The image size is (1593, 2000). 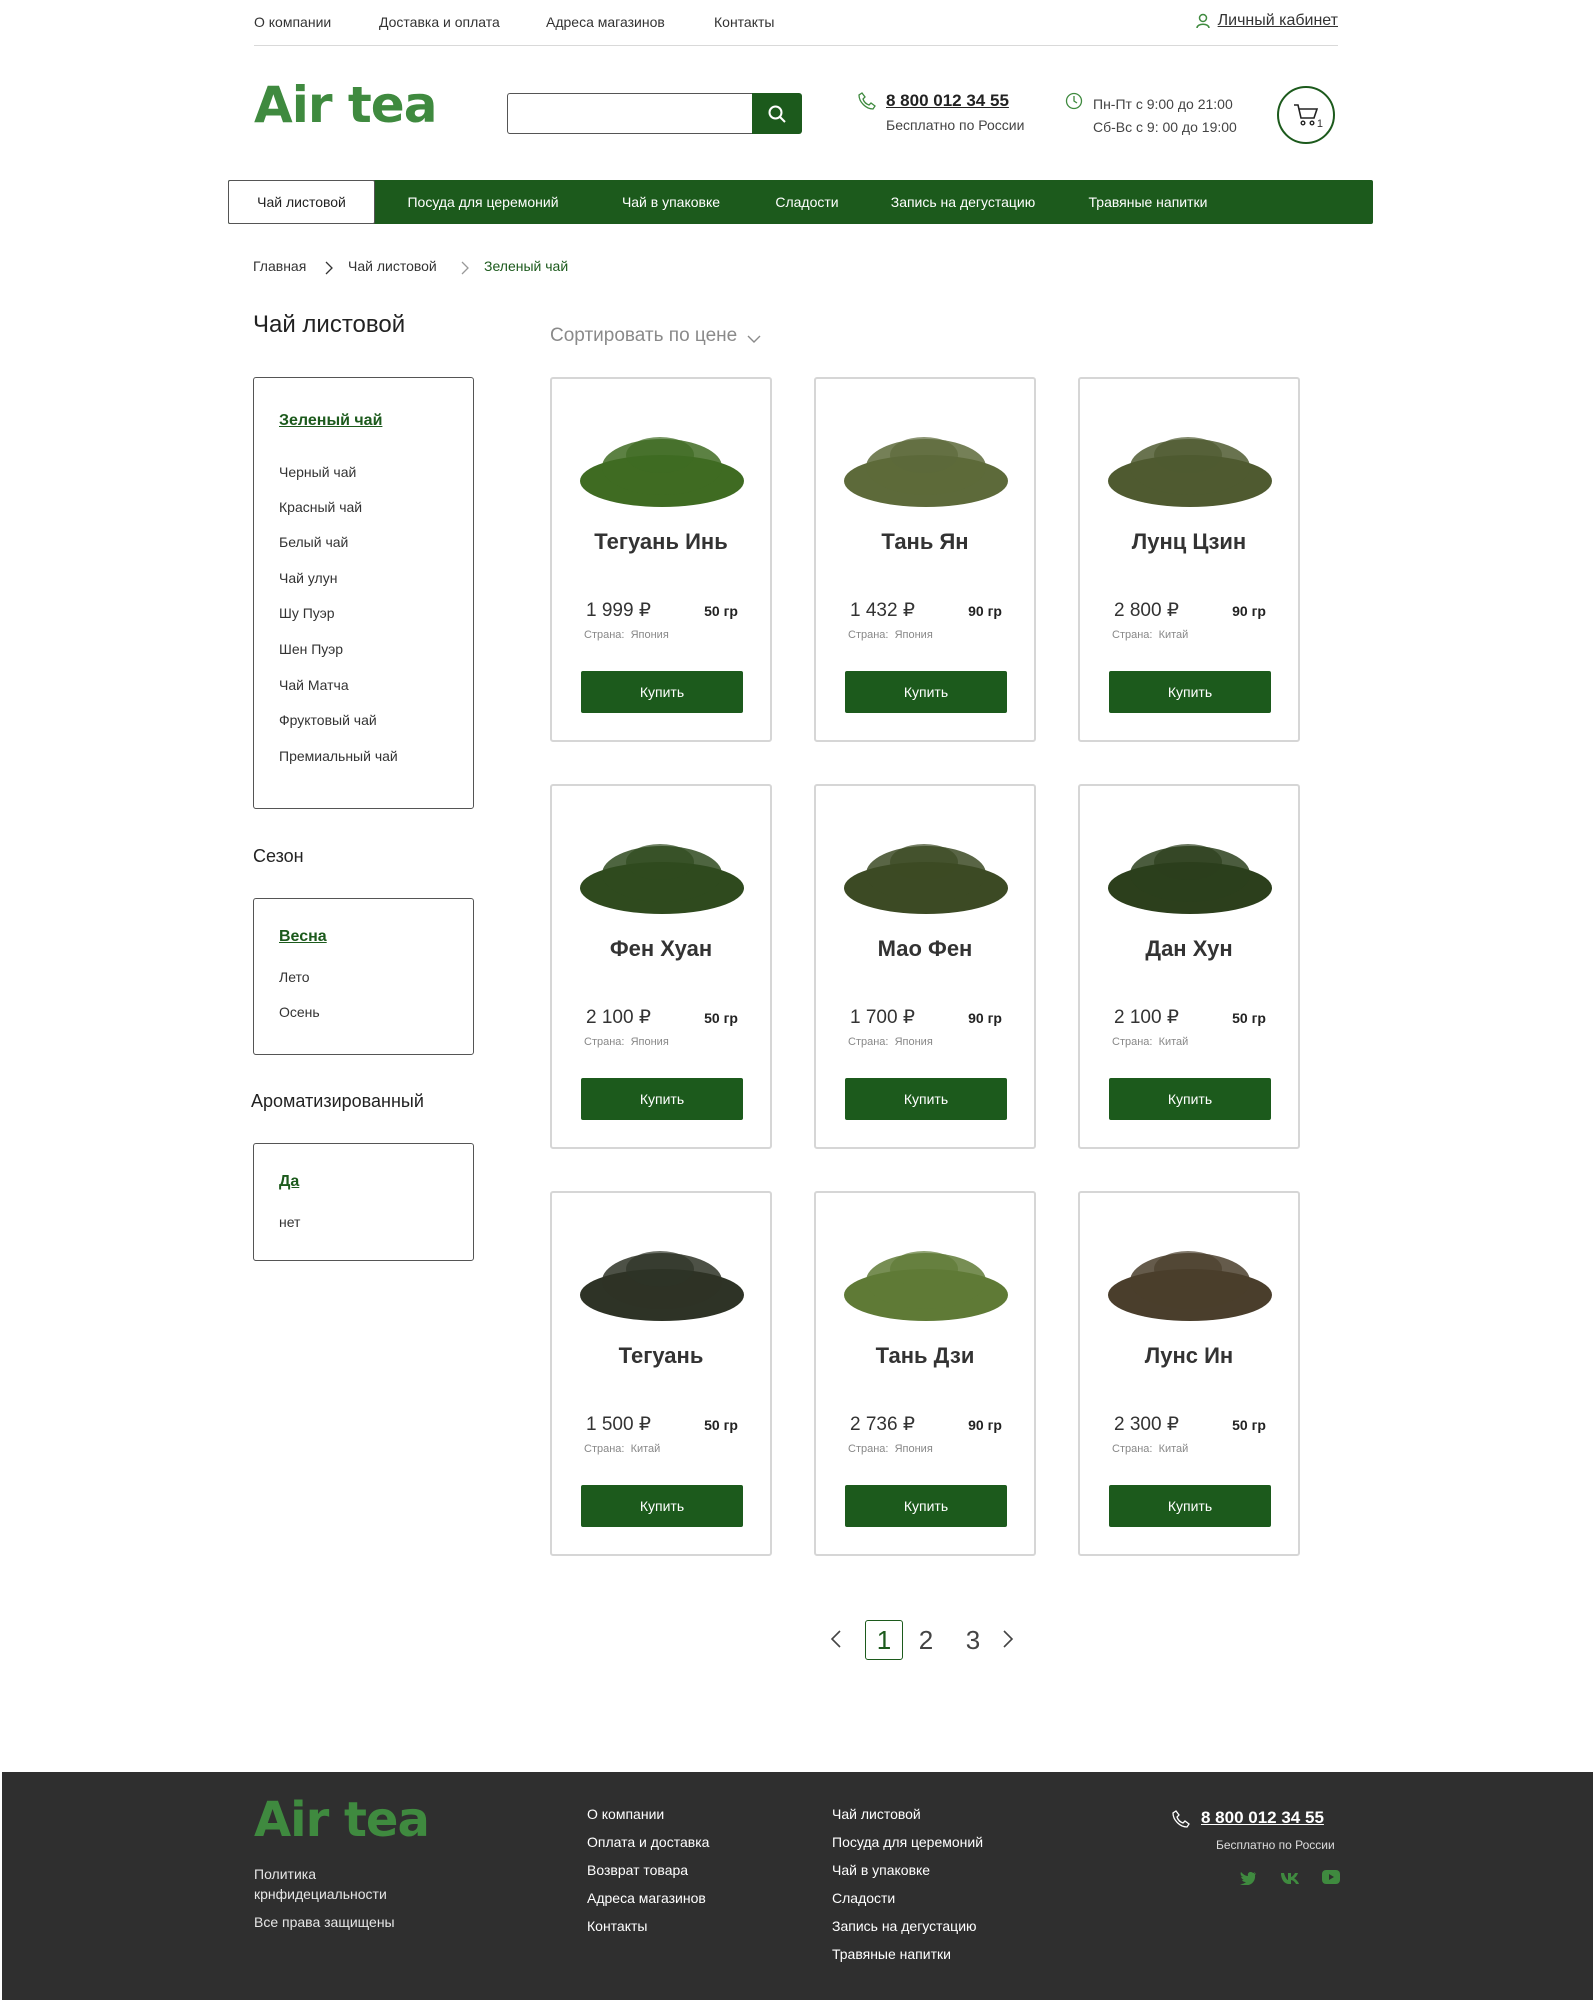 What do you see at coordinates (661, 949) in the screenshot?
I see `product-name: Фен Хуан` at bounding box center [661, 949].